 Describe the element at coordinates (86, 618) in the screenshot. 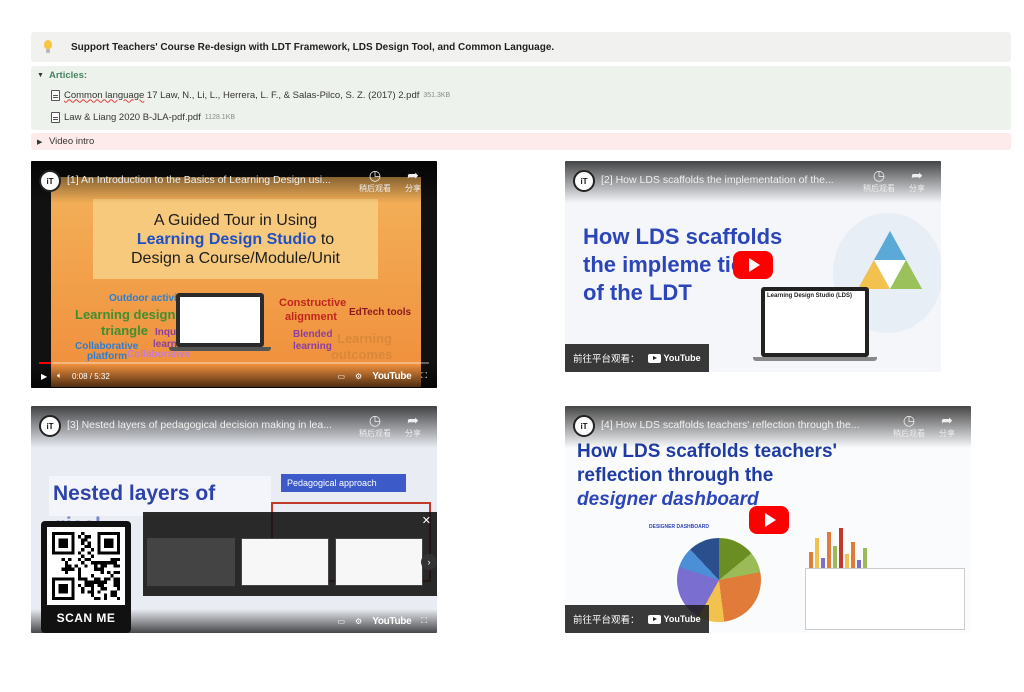

I see `scan-me-label: SCAN ME` at that location.